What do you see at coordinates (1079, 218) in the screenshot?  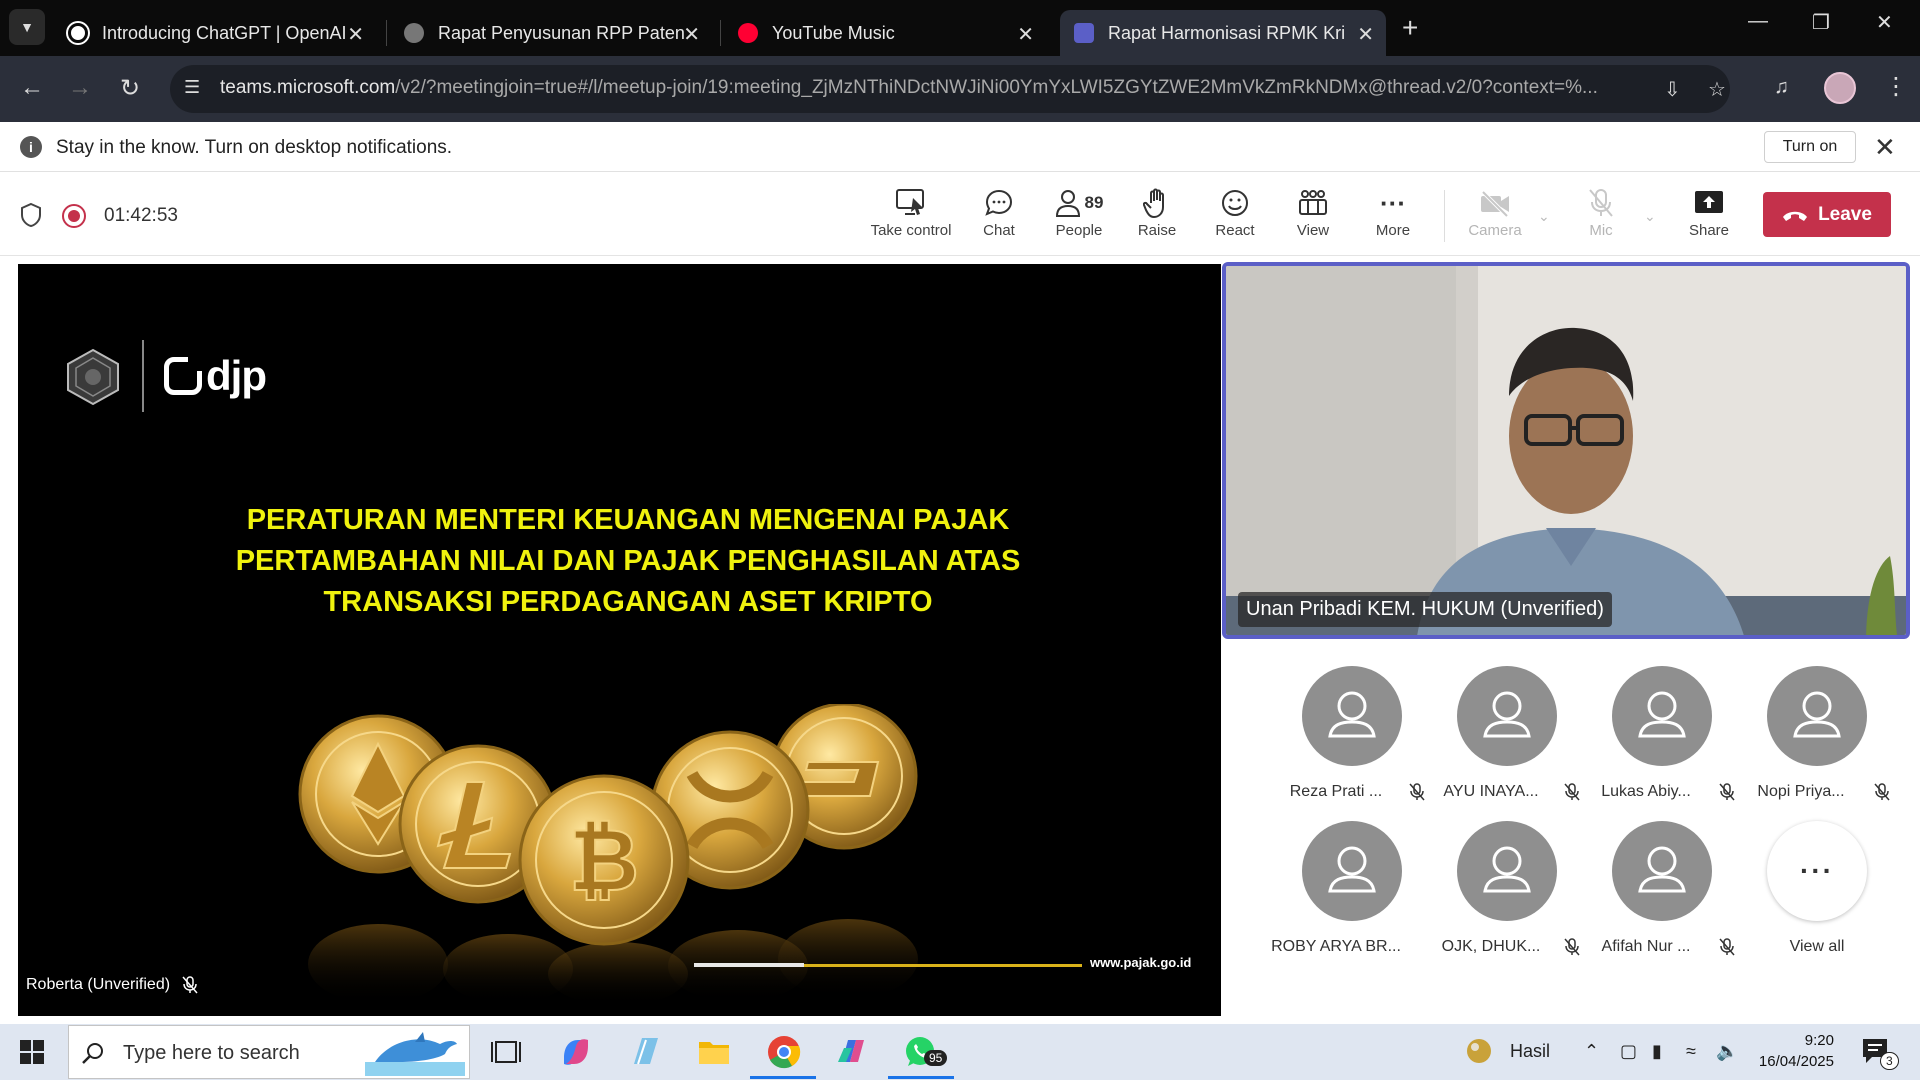 I see `people-button: 89 People` at bounding box center [1079, 218].